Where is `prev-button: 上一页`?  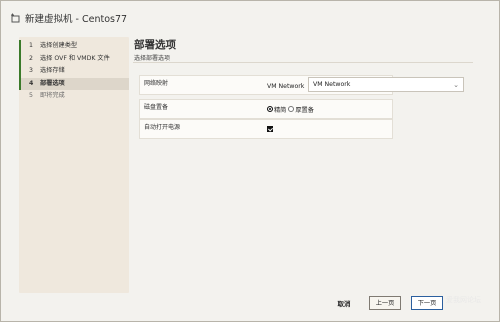 prev-button: 上一页 is located at coordinates (385, 303).